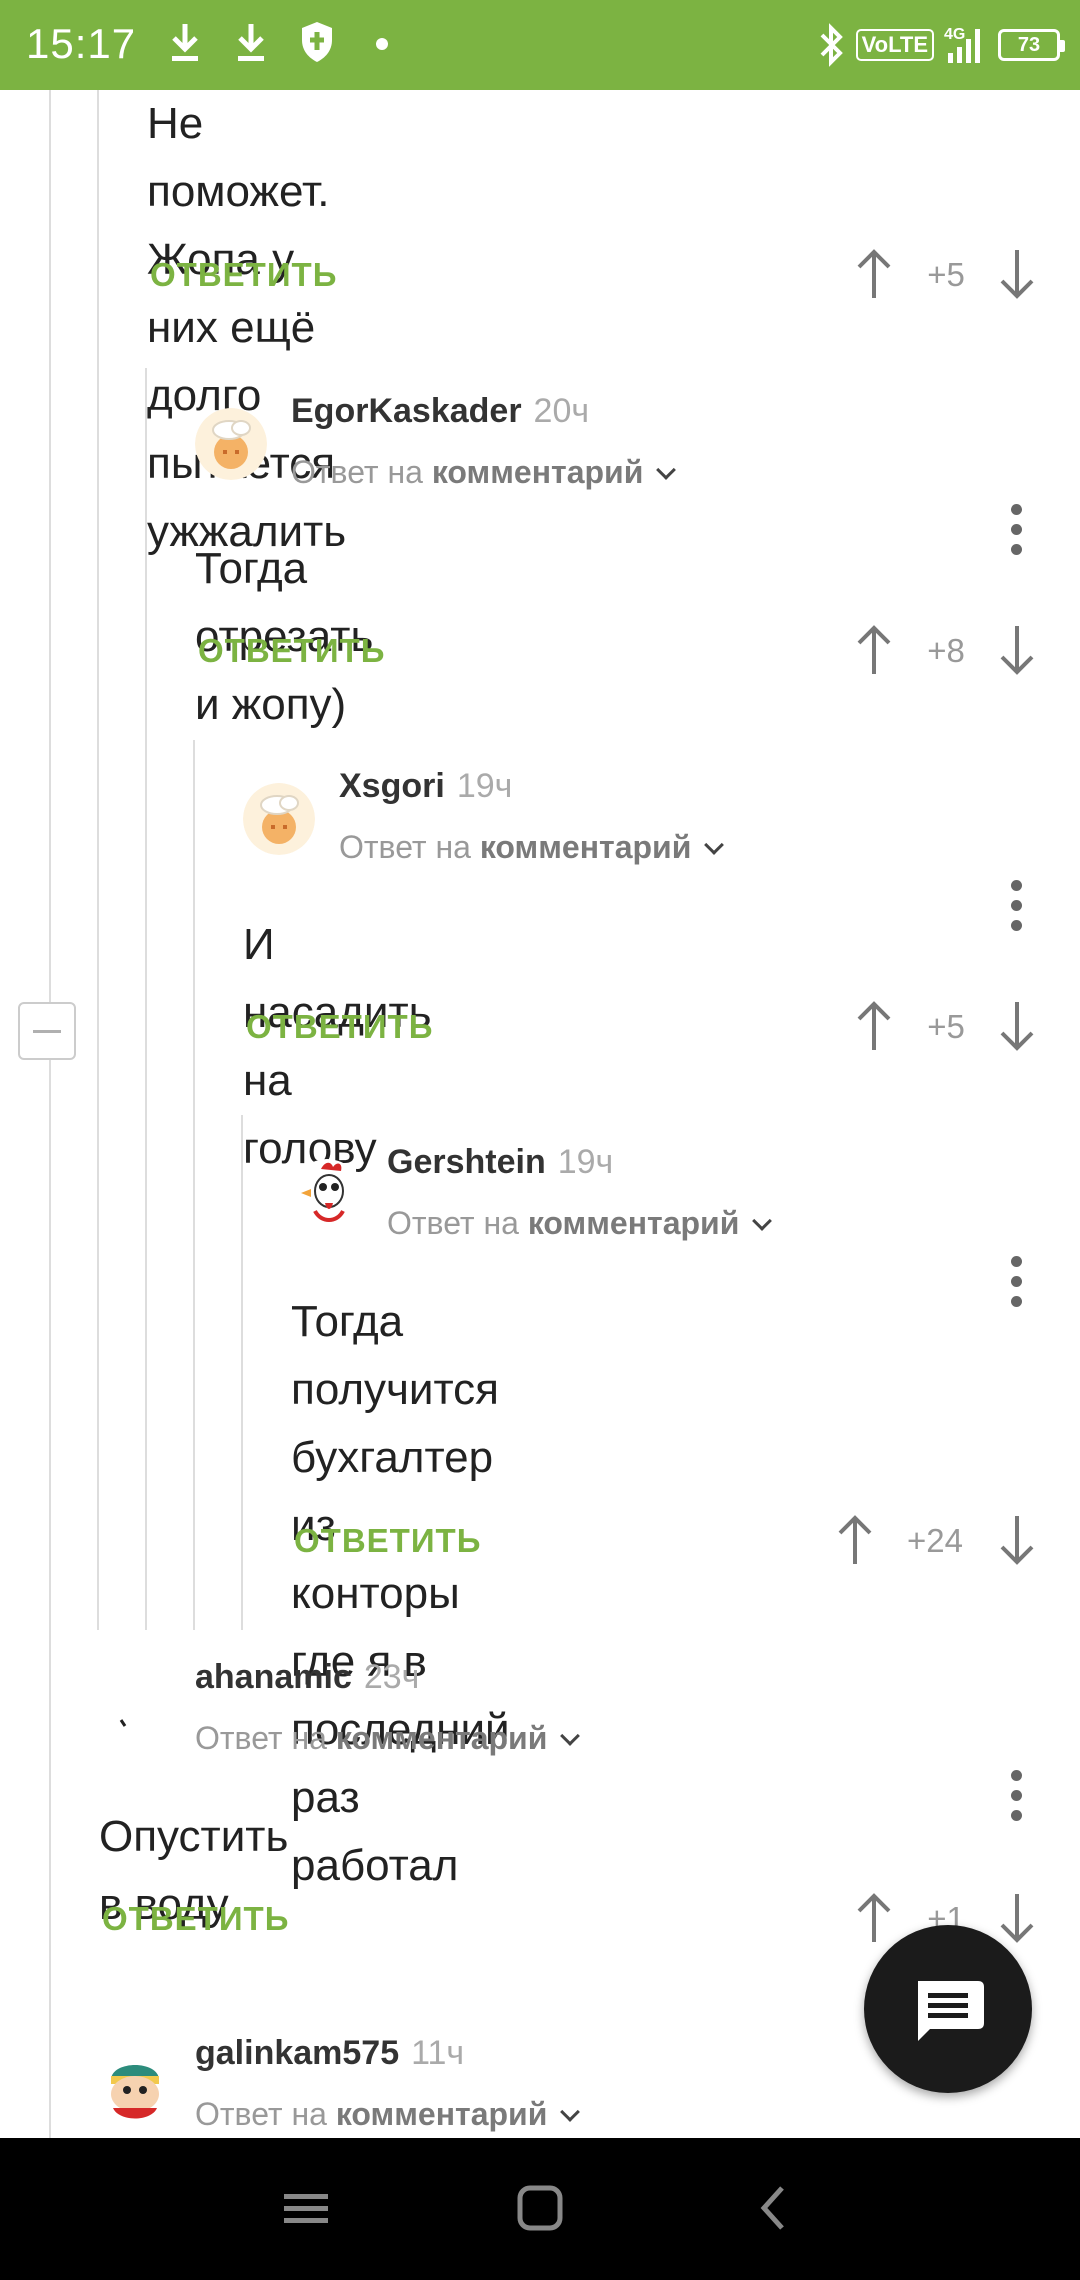  What do you see at coordinates (273, 1677) in the screenshot?
I see `username: ahanamic` at bounding box center [273, 1677].